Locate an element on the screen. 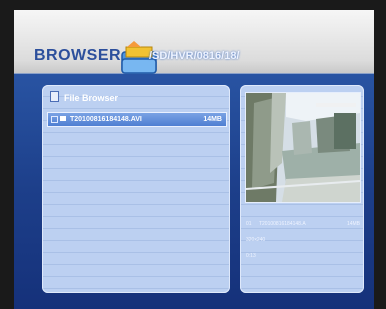 This screenshot has height=309, width=386. preview-file-info: 01 T20100816184148.A 14MB is located at coordinates (303, 224).